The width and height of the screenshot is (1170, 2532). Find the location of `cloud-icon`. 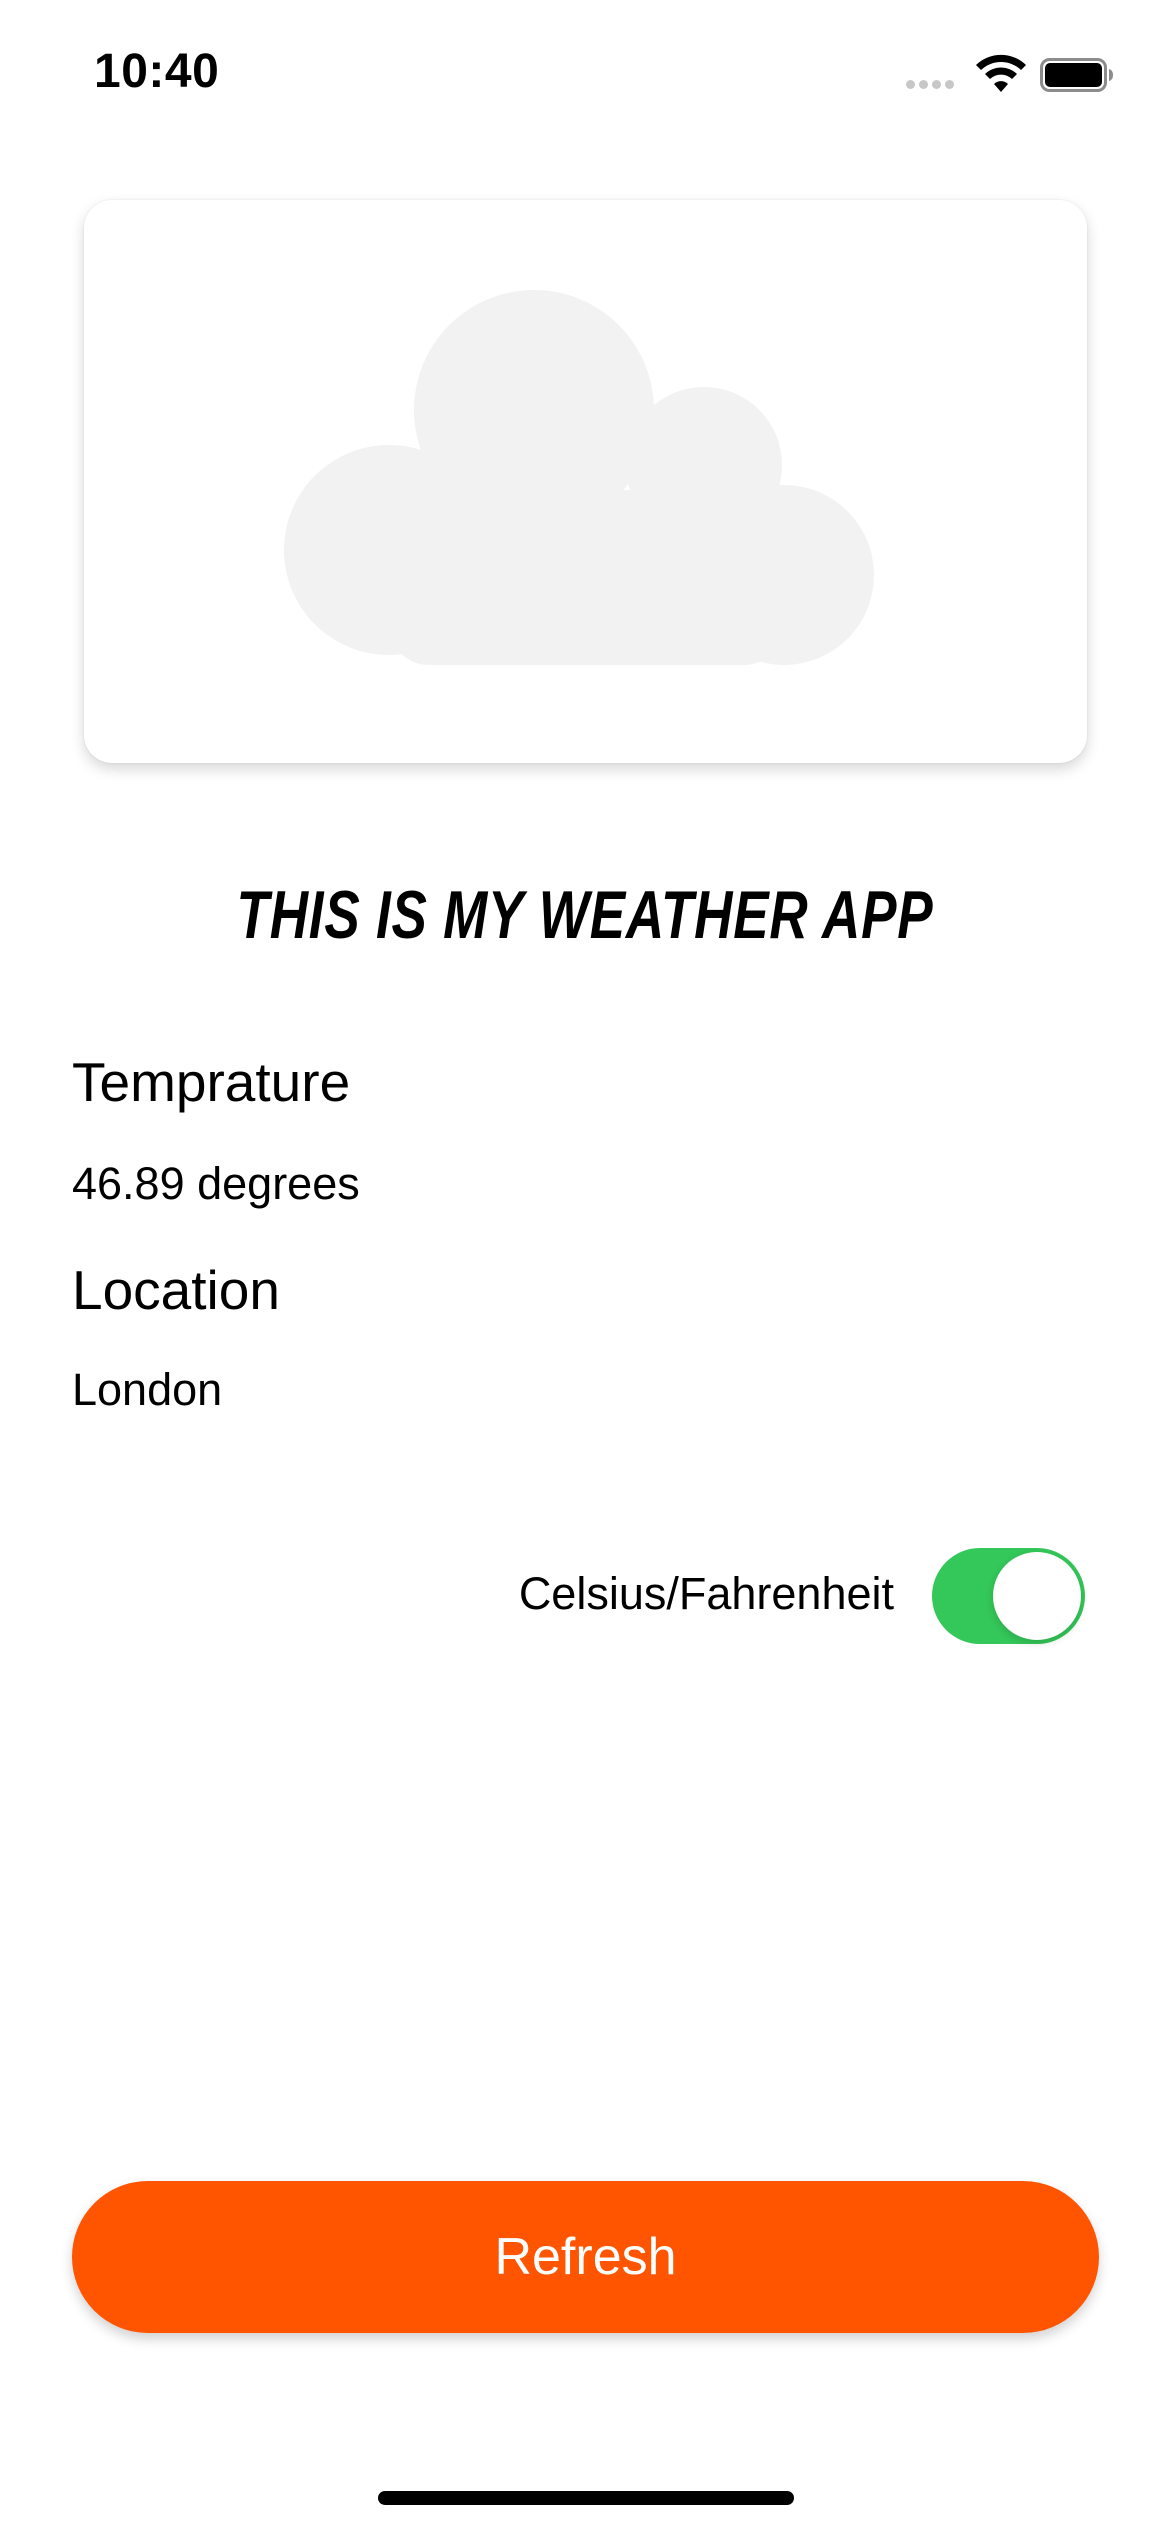

cloud-icon is located at coordinates (579, 477).